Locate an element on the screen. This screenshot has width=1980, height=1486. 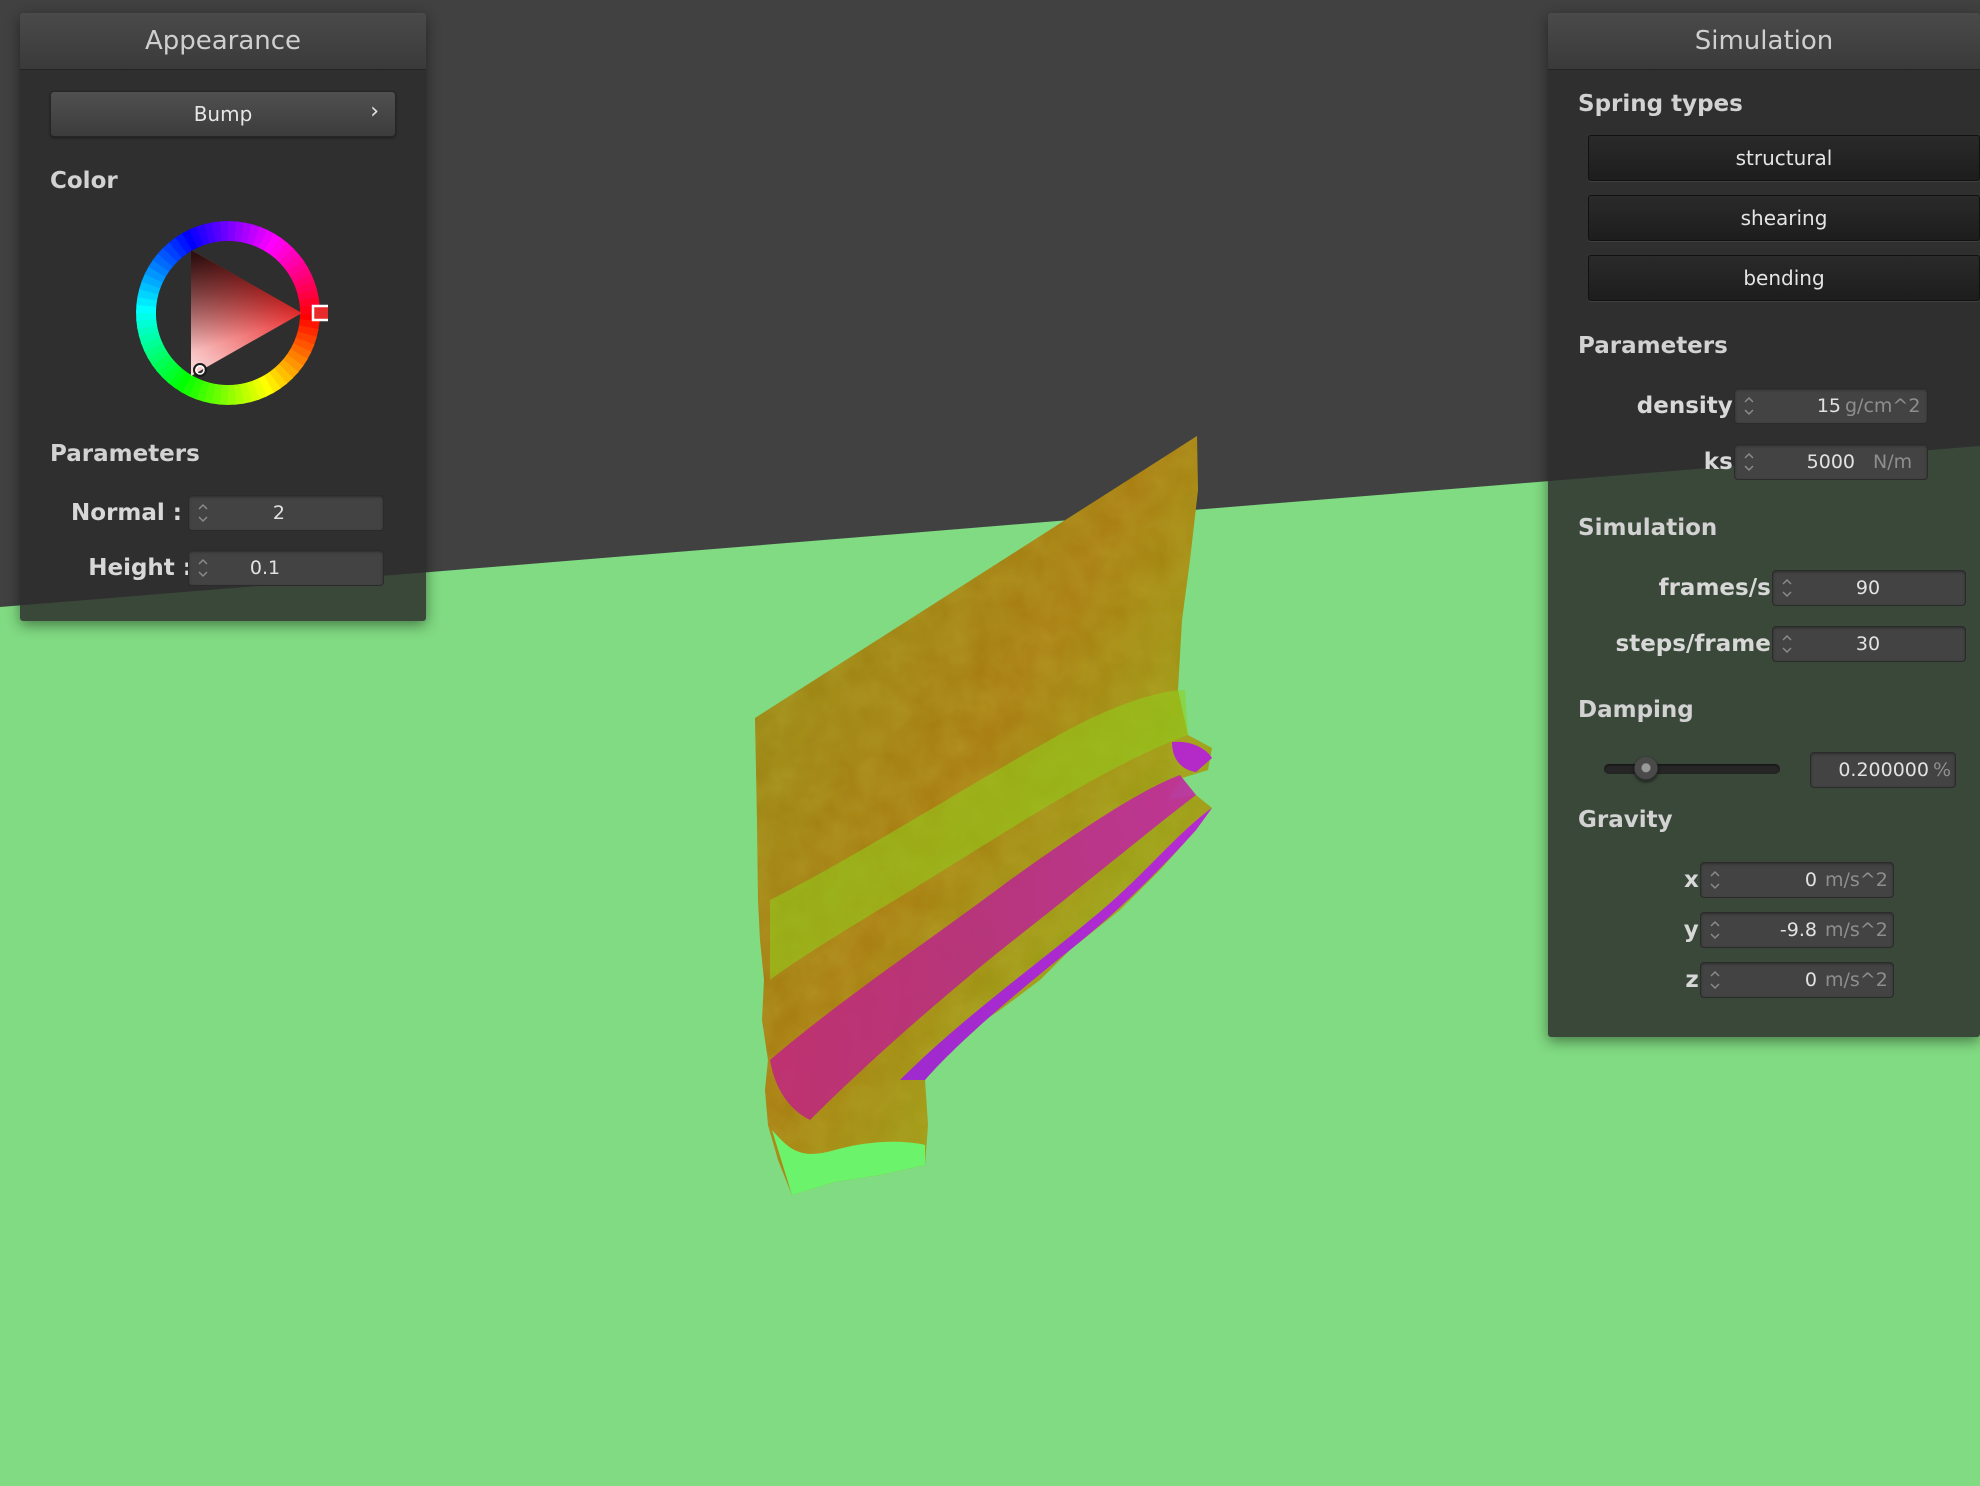
ks-unit: N/m is located at coordinates (1893, 462).